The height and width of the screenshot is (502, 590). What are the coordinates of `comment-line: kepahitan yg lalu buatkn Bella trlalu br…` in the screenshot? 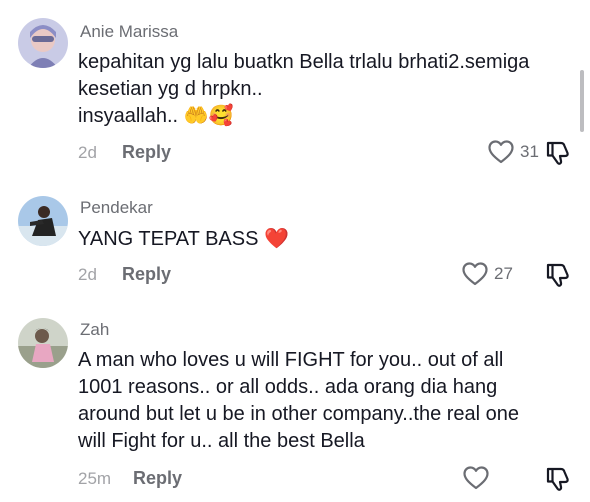 It's located at (304, 62).